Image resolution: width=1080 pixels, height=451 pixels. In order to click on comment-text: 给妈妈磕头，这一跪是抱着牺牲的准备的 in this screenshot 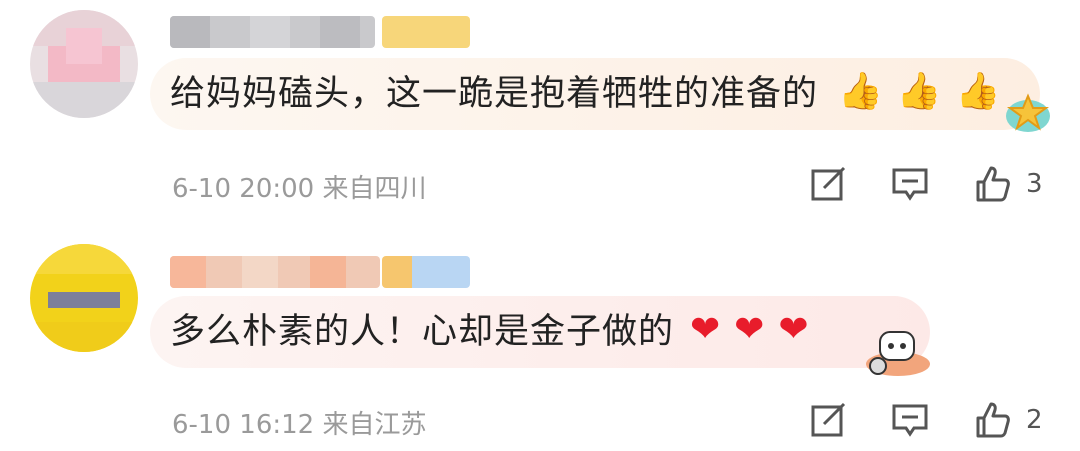, I will do `click(494, 94)`.